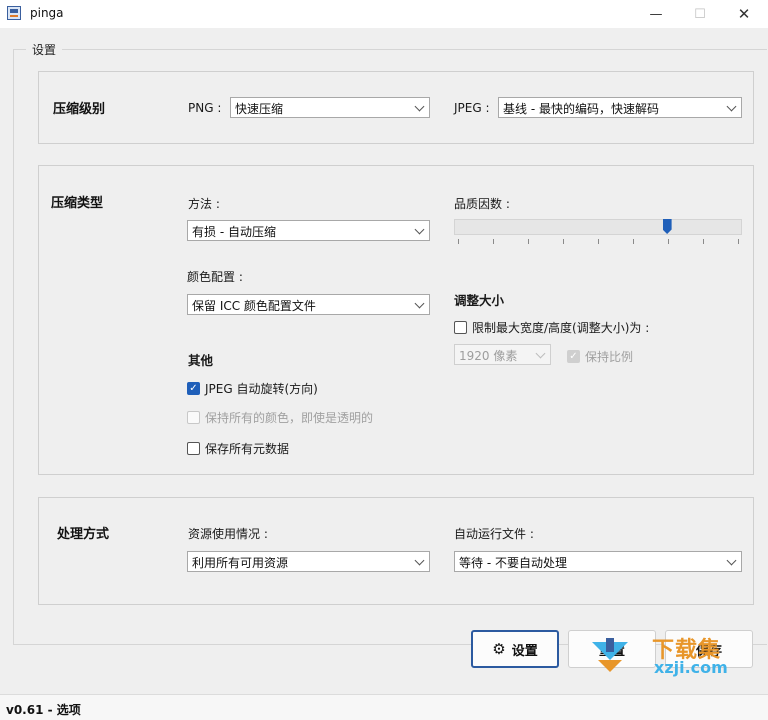 The image size is (768, 720). I want to click on app-icon, so click(14, 13).